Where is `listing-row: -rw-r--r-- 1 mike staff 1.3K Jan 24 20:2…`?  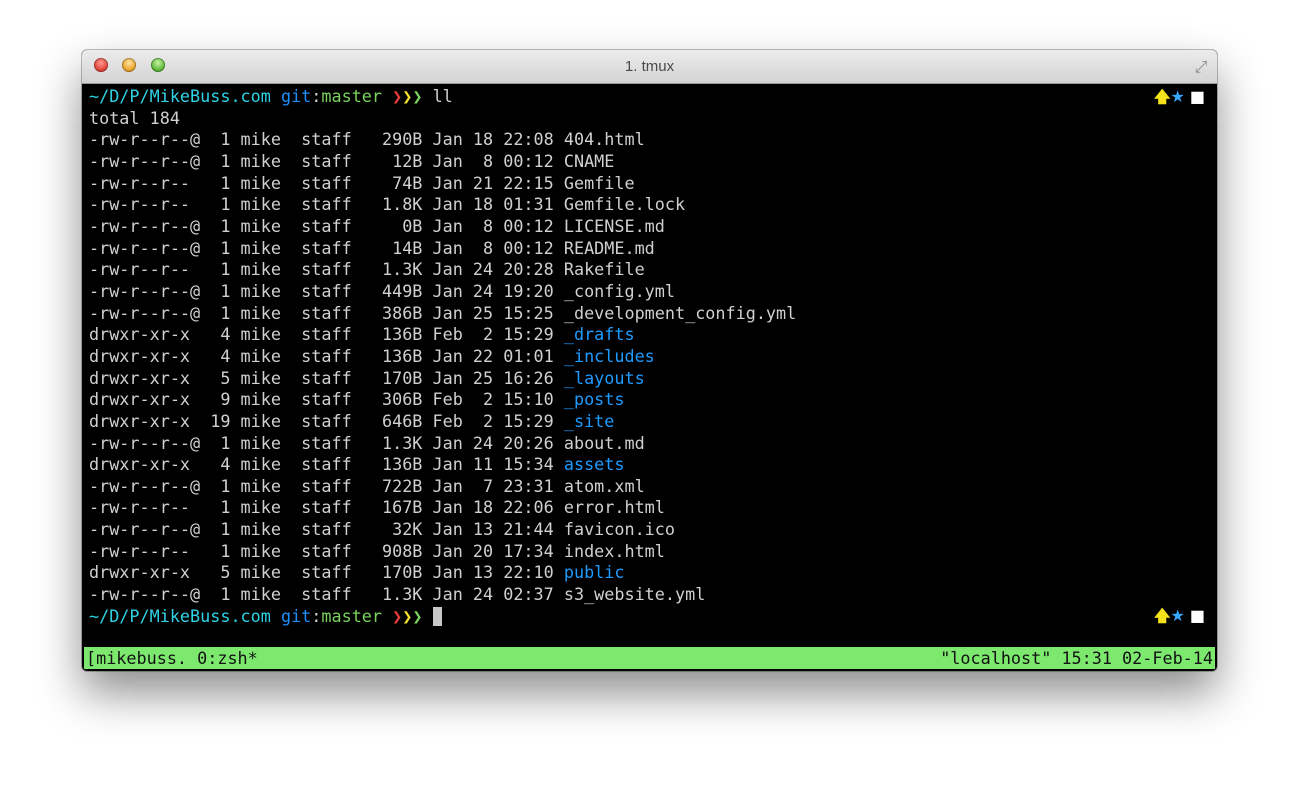 listing-row: -rw-r--r-- 1 mike staff 1.3K Jan 24 20:2… is located at coordinates (653, 270).